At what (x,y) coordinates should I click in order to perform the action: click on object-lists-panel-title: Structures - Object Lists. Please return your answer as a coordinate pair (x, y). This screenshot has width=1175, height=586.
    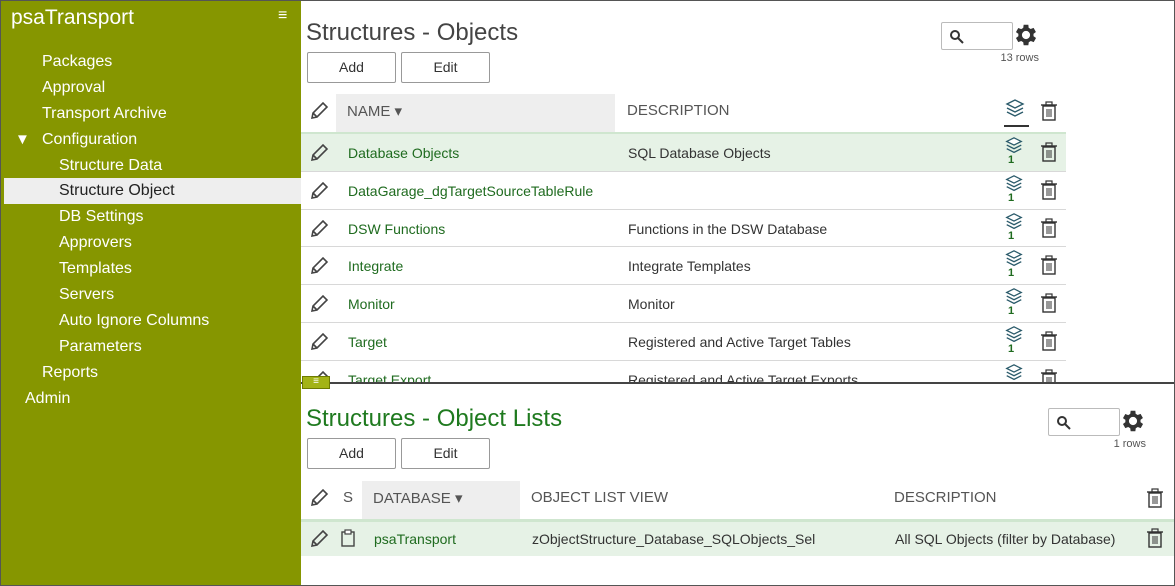
    Looking at the image, I should click on (434, 418).